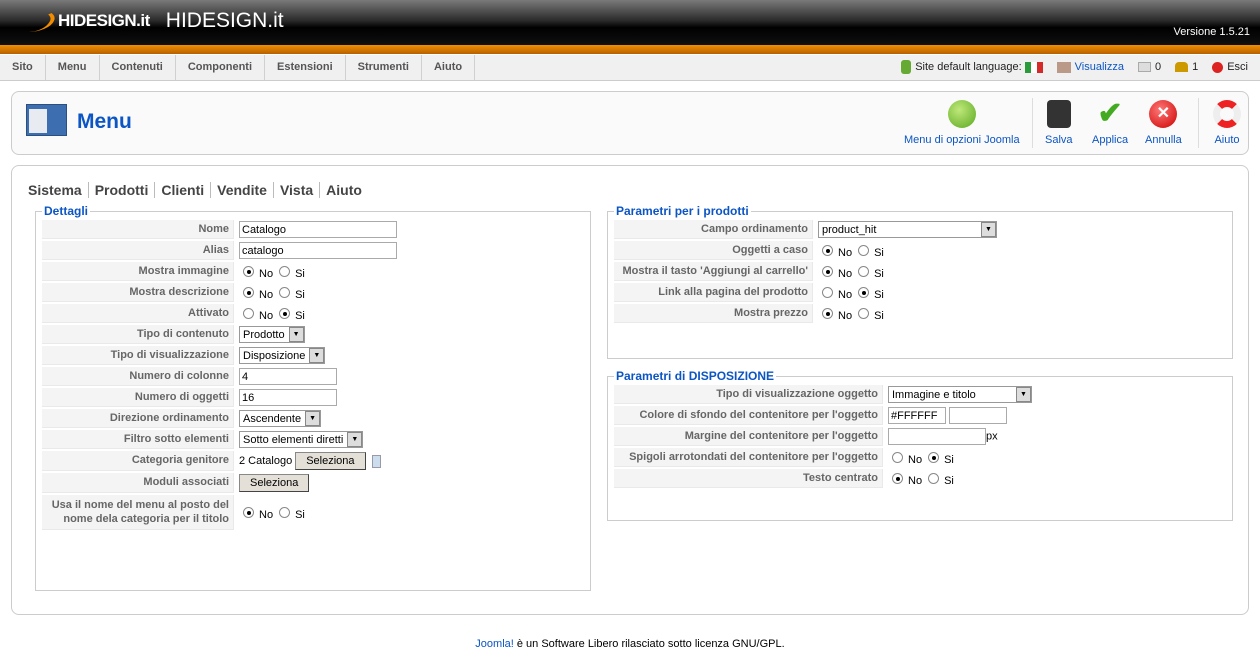 This screenshot has width=1260, height=650. What do you see at coordinates (384, 67) in the screenshot?
I see `menu-strumenti: Strumenti` at bounding box center [384, 67].